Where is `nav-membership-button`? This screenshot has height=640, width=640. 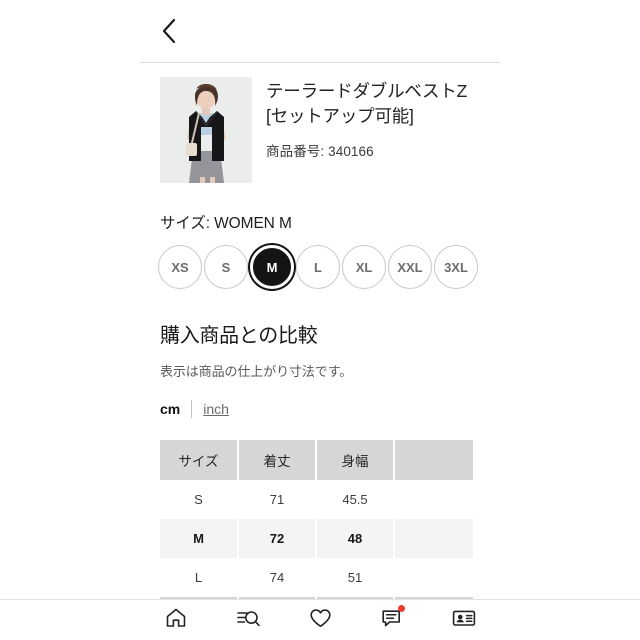 nav-membership-button is located at coordinates (464, 620).